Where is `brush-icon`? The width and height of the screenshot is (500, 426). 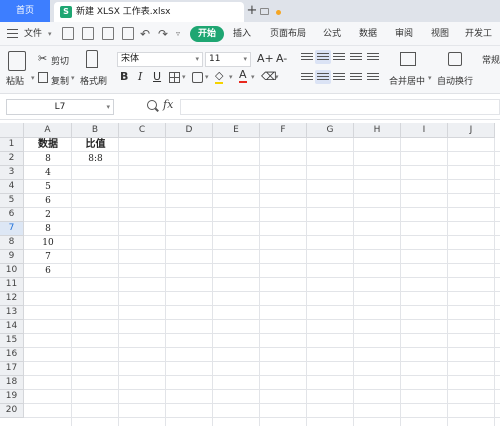 brush-icon is located at coordinates (92, 59).